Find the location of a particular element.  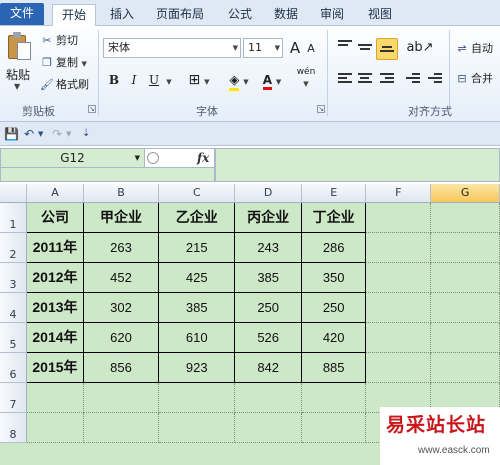

italic-button: I is located at coordinates (134, 80).